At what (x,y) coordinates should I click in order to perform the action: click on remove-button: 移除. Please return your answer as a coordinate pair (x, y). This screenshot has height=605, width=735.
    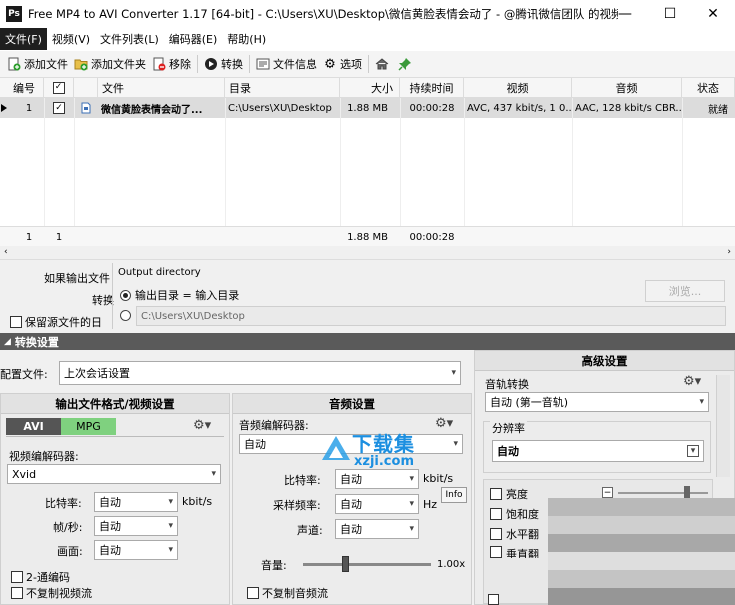
    Looking at the image, I should click on (171, 64).